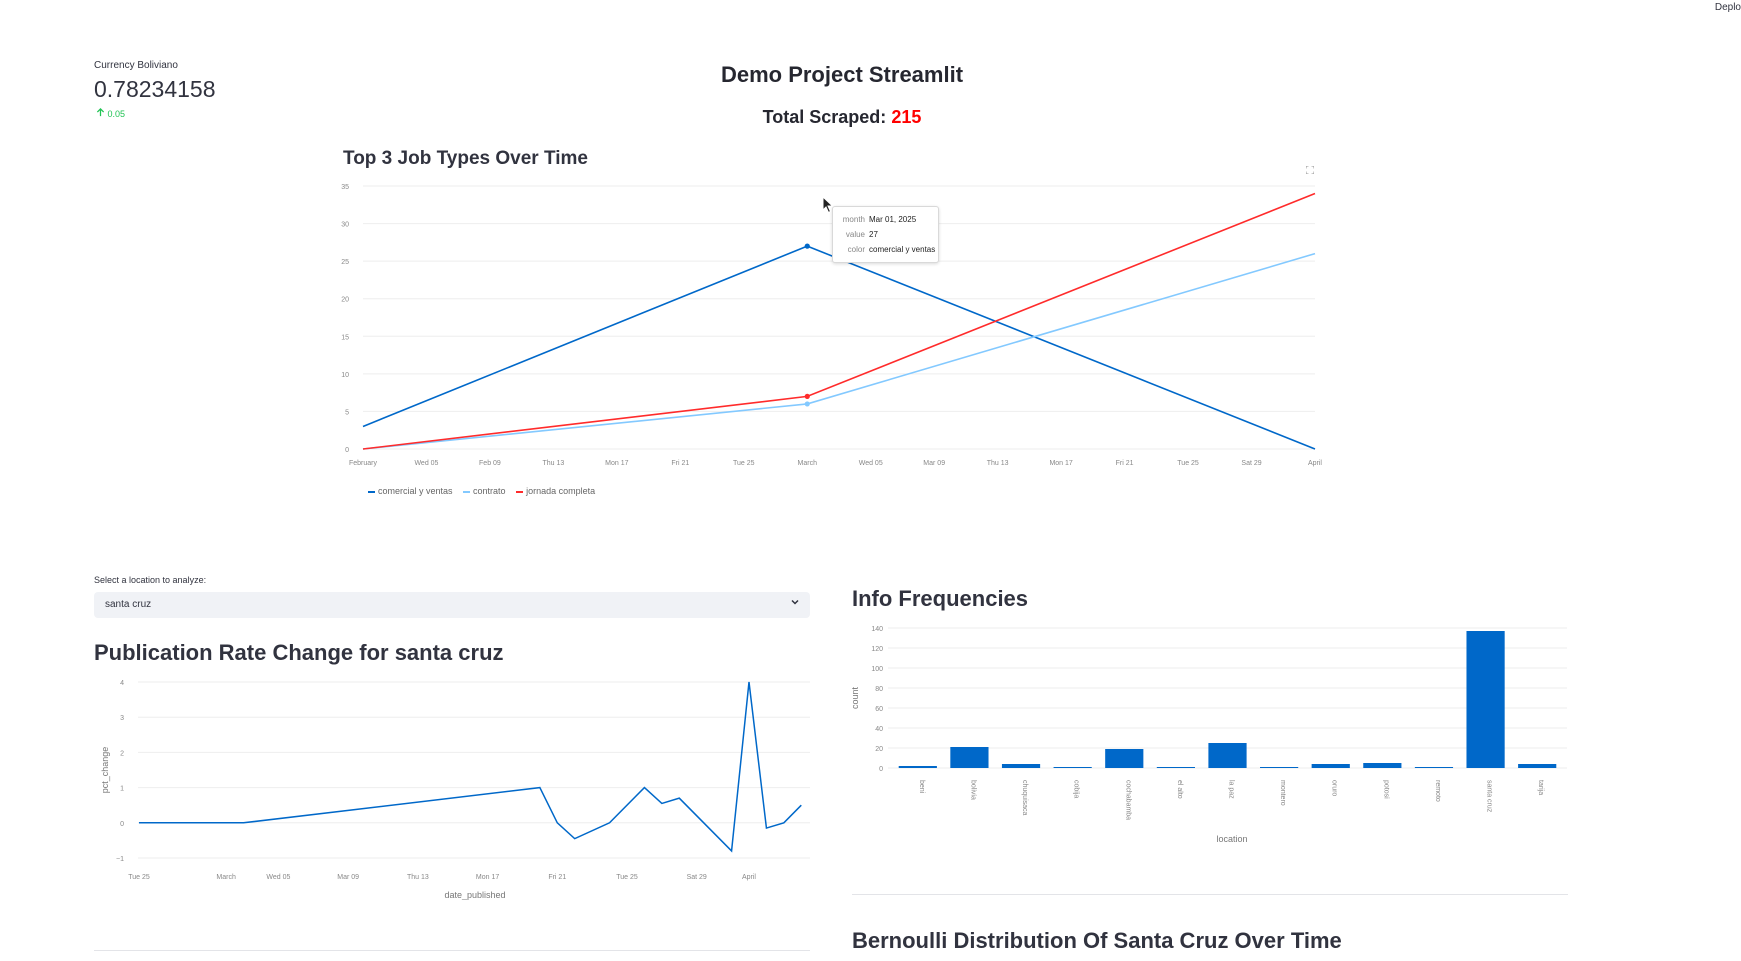 The width and height of the screenshot is (1741, 961). Describe the element at coordinates (347, 412) in the screenshot. I see `y-tick-label: 5` at that location.